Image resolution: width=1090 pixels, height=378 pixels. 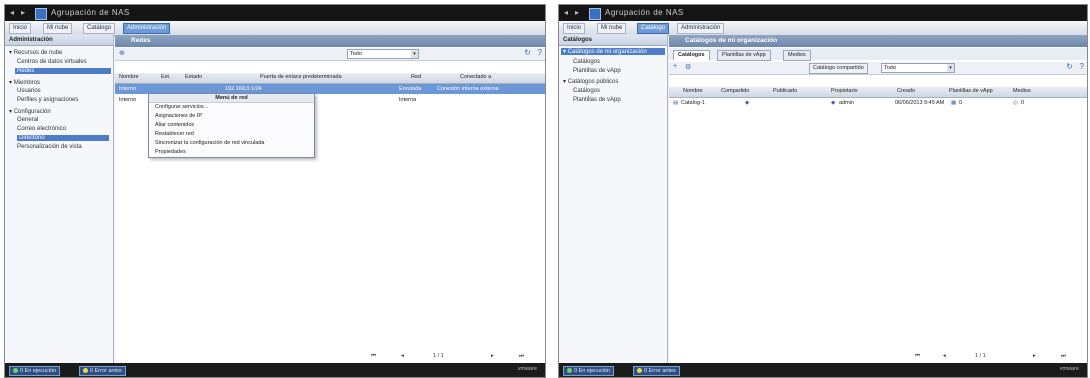 What do you see at coordinates (735, 91) in the screenshot?
I see `col-shared: Compartido` at bounding box center [735, 91].